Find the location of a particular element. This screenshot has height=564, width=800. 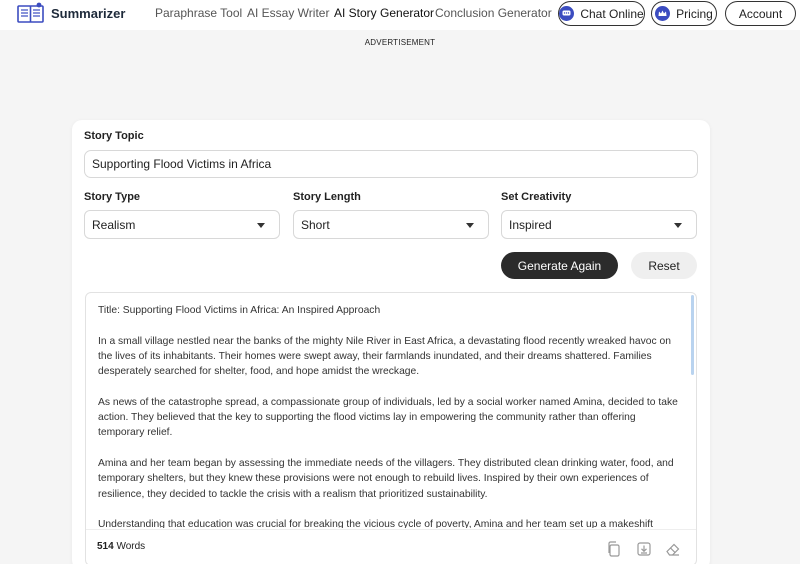

advertisement-label: ADVERTISEMENT is located at coordinates (400, 42).